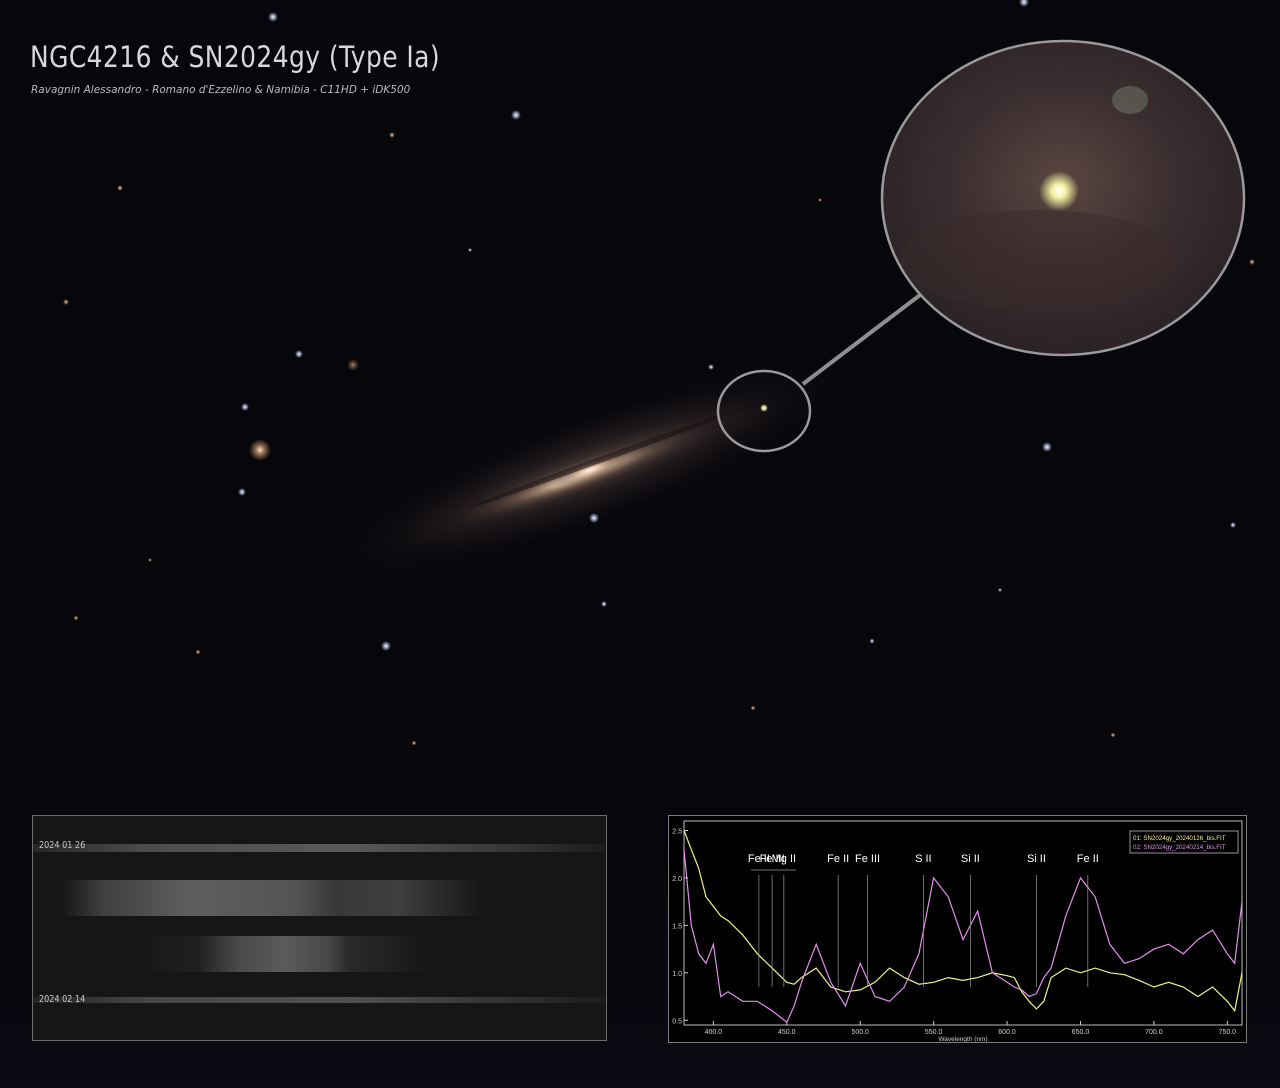 The image size is (1280, 1088). I want to click on y-tick-label: 2.5, so click(677, 831).